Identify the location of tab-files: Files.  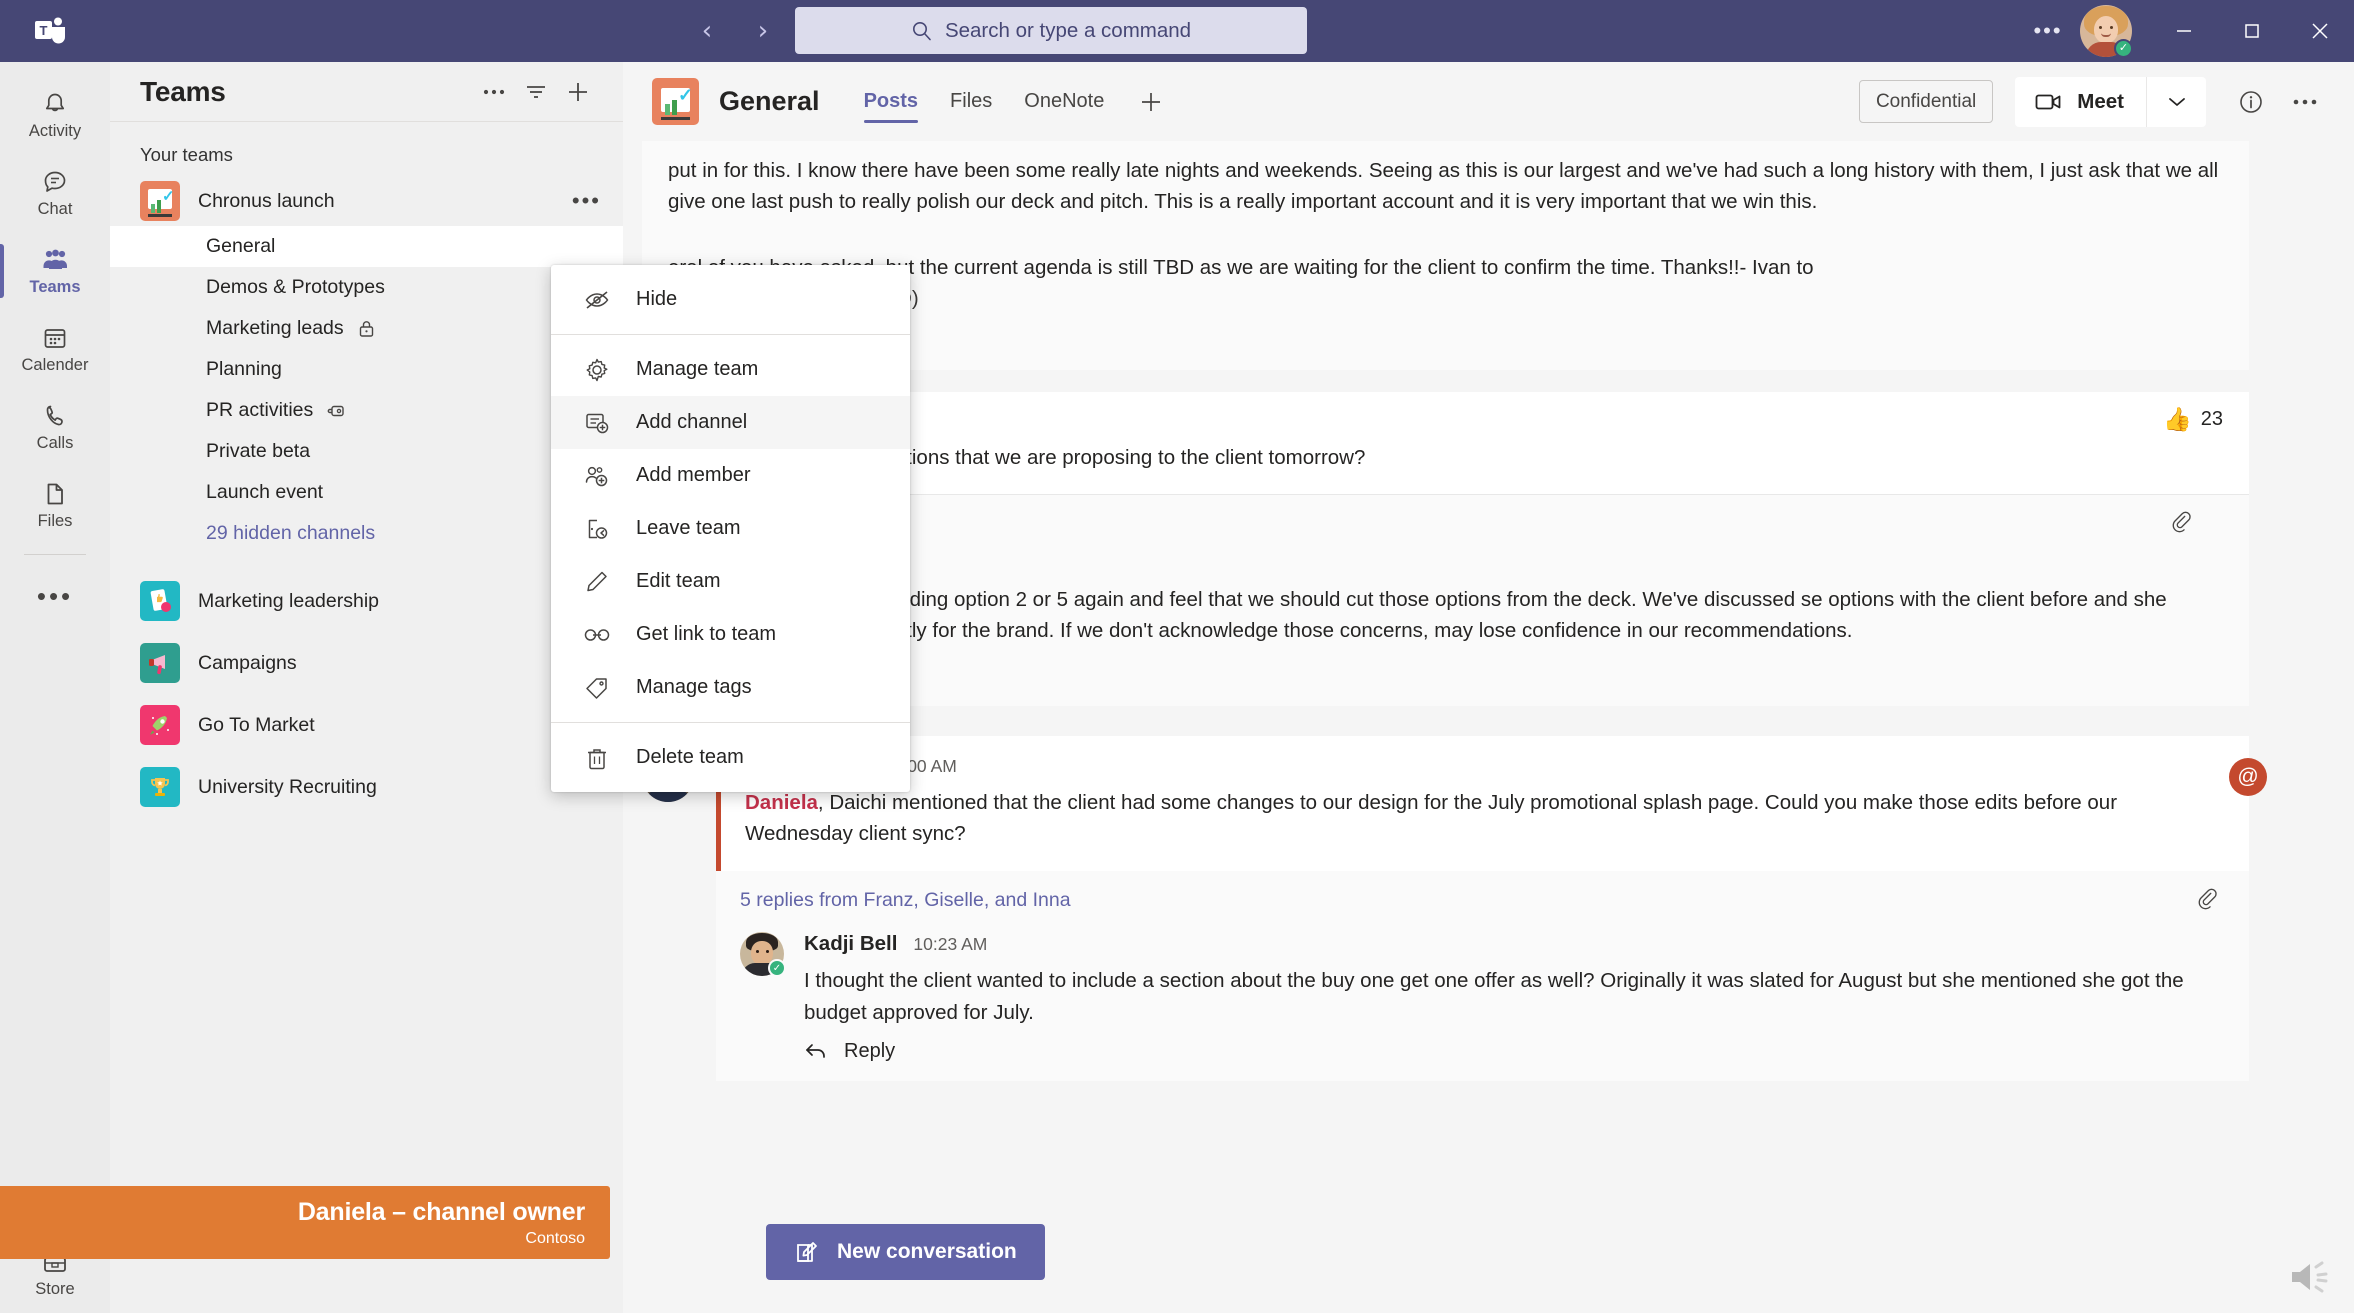
(971, 102).